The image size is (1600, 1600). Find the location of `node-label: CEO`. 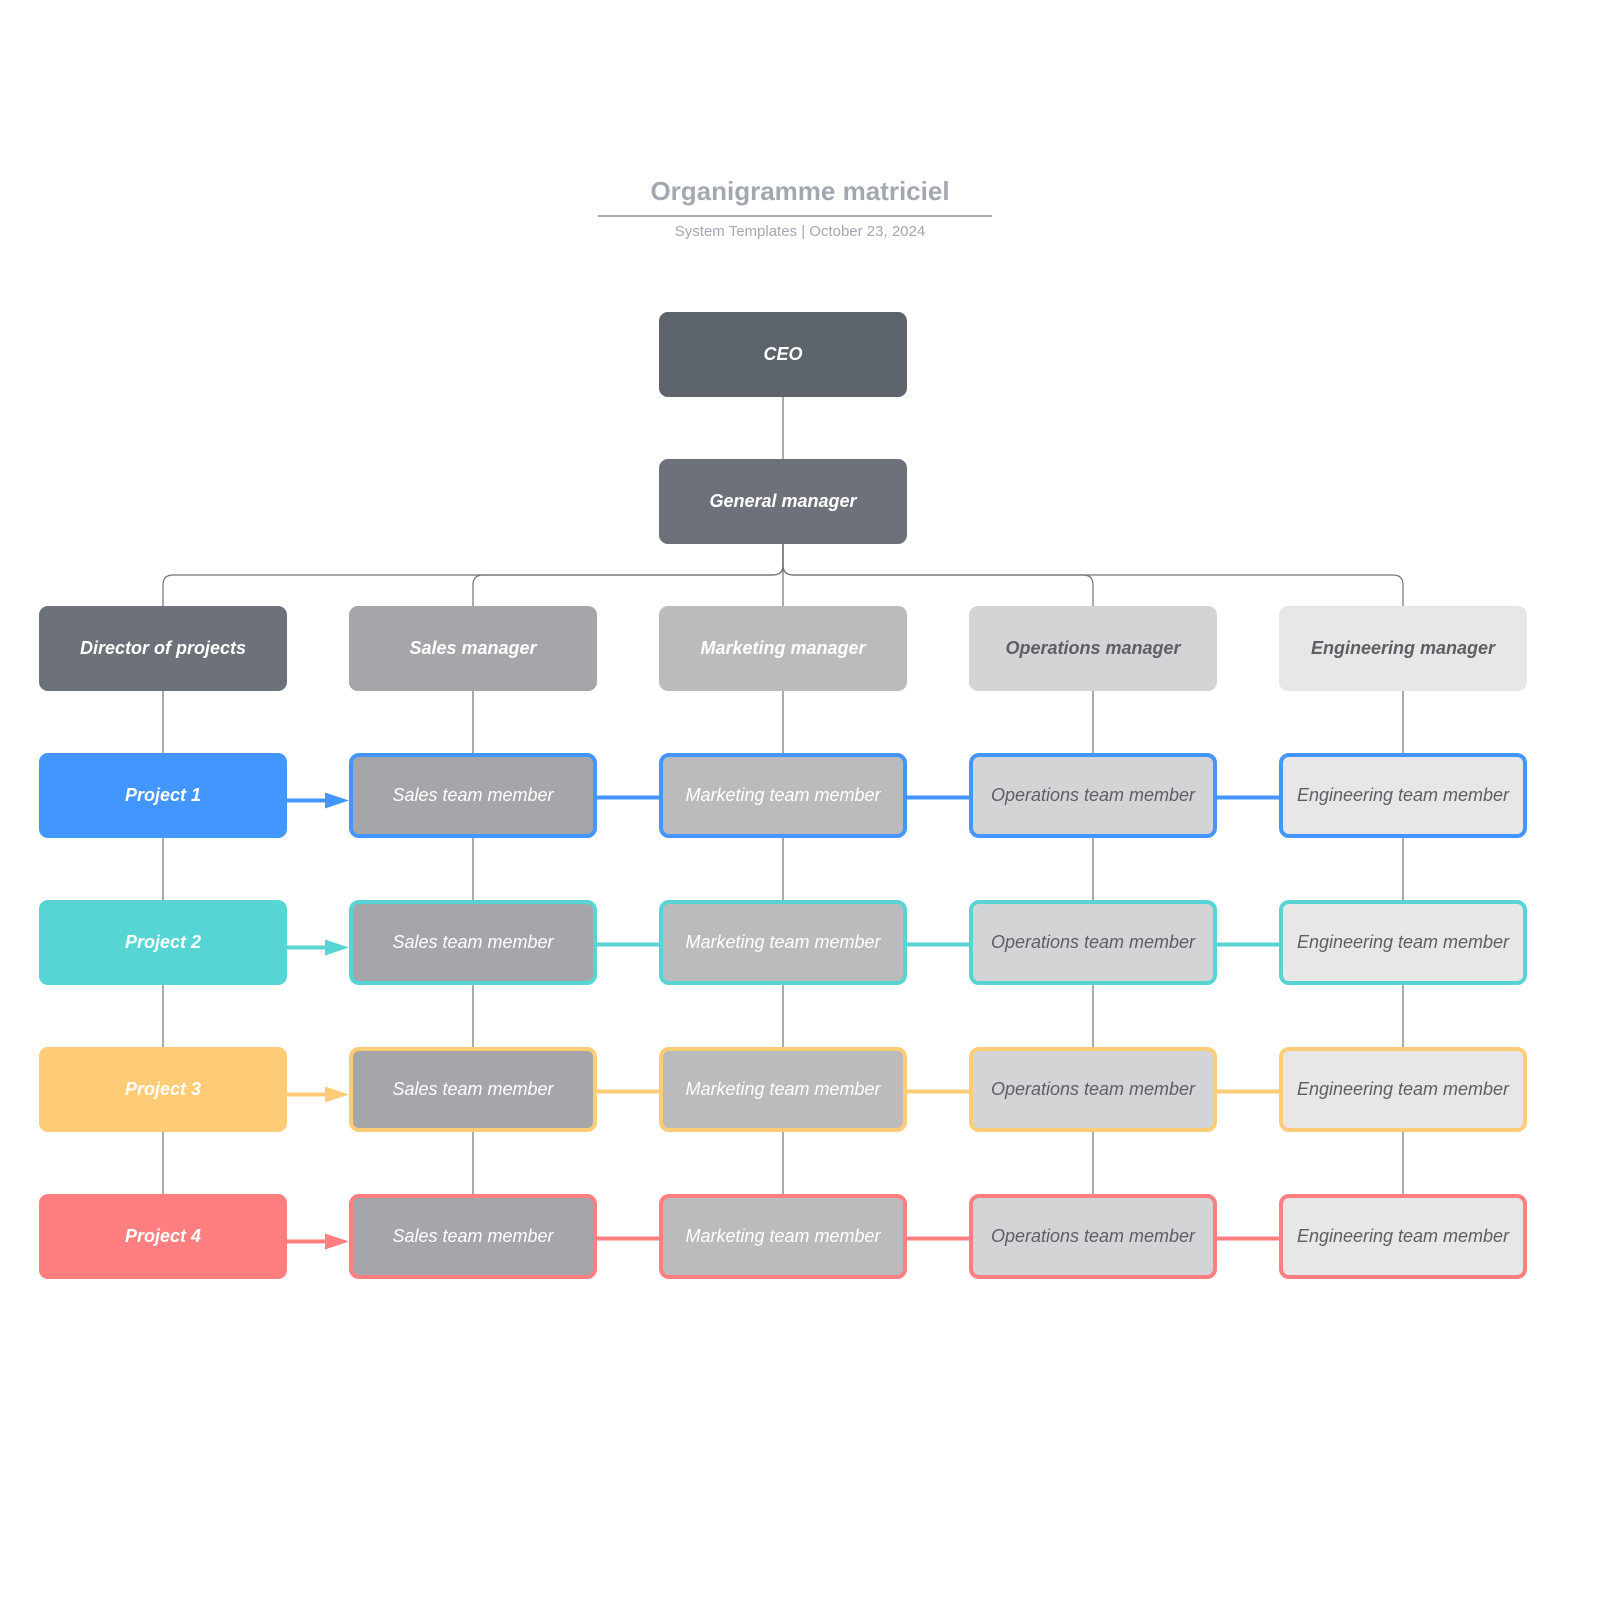

node-label: CEO is located at coordinates (783, 354).